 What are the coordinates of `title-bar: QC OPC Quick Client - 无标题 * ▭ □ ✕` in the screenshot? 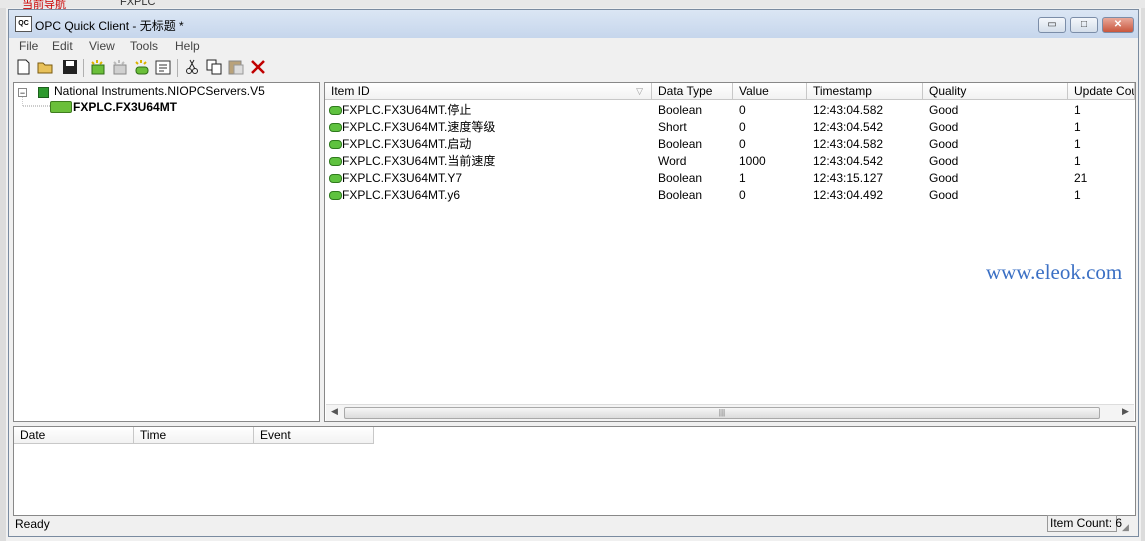 It's located at (573, 24).